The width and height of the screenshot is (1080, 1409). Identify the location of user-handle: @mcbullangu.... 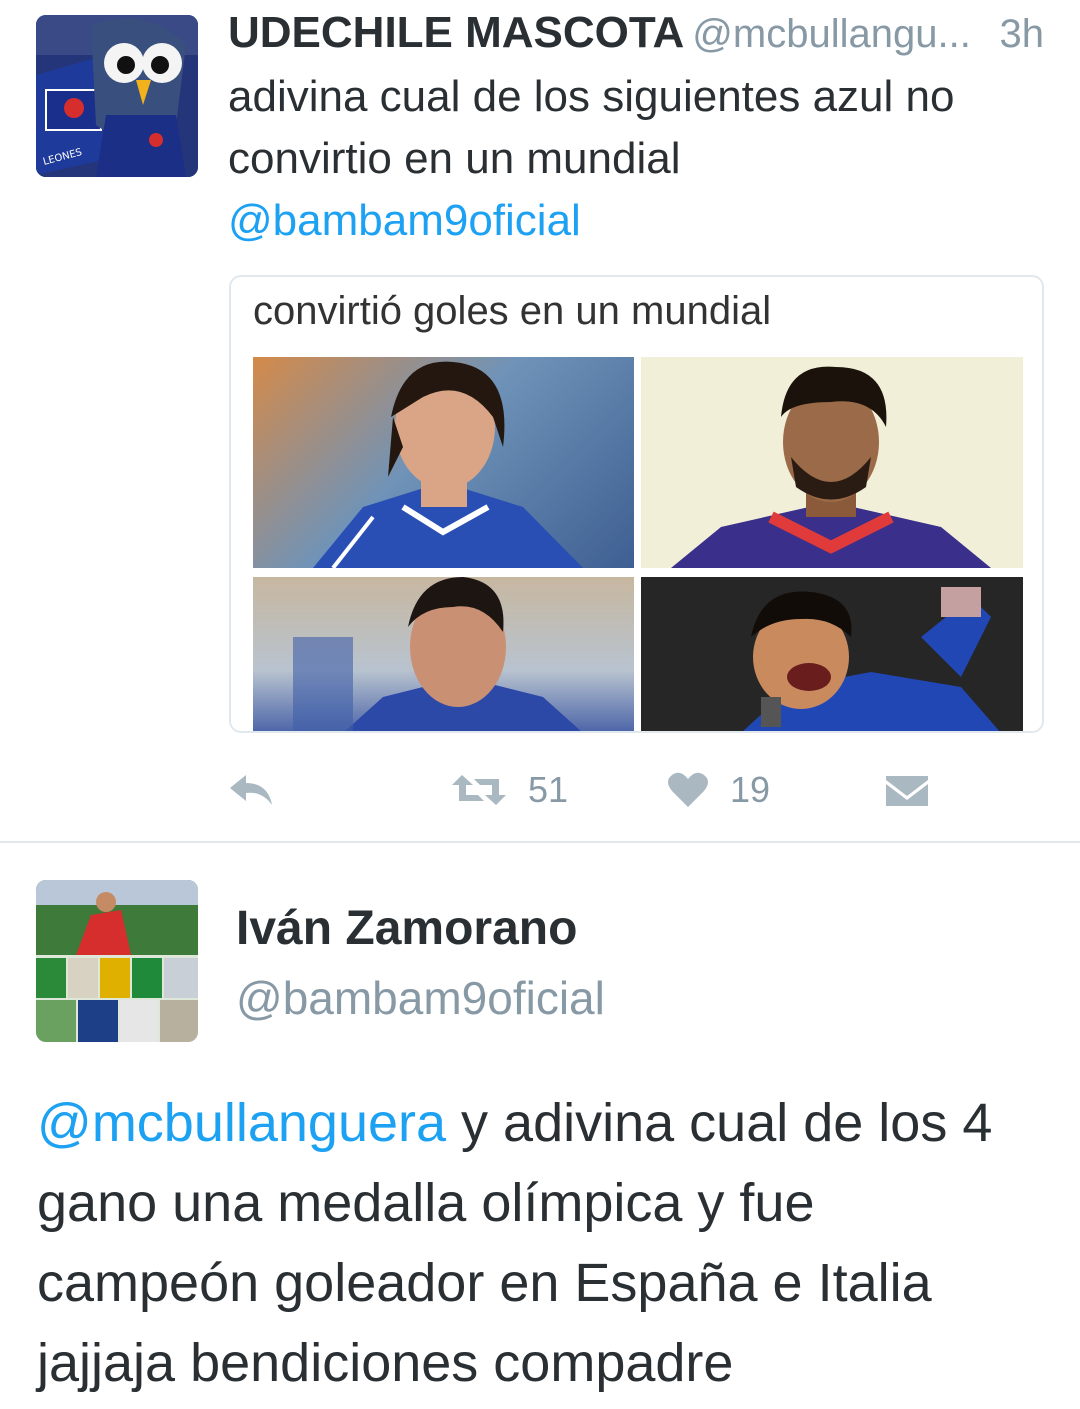
(831, 34).